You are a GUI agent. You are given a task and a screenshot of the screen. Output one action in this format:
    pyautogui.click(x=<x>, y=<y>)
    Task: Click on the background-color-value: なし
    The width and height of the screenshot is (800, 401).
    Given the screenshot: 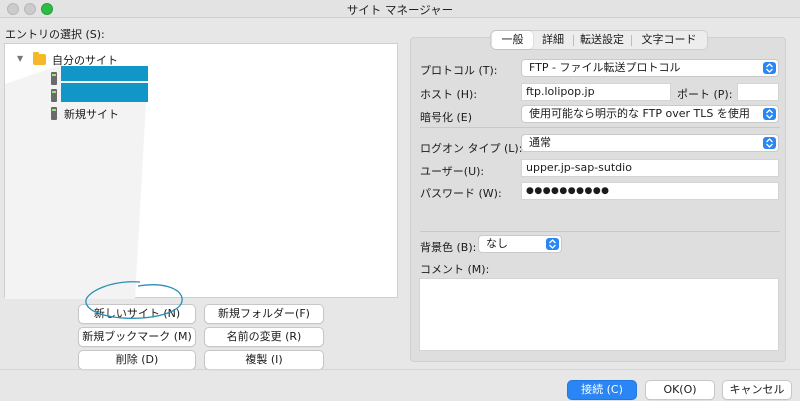 What is the action you would take?
    pyautogui.click(x=497, y=243)
    